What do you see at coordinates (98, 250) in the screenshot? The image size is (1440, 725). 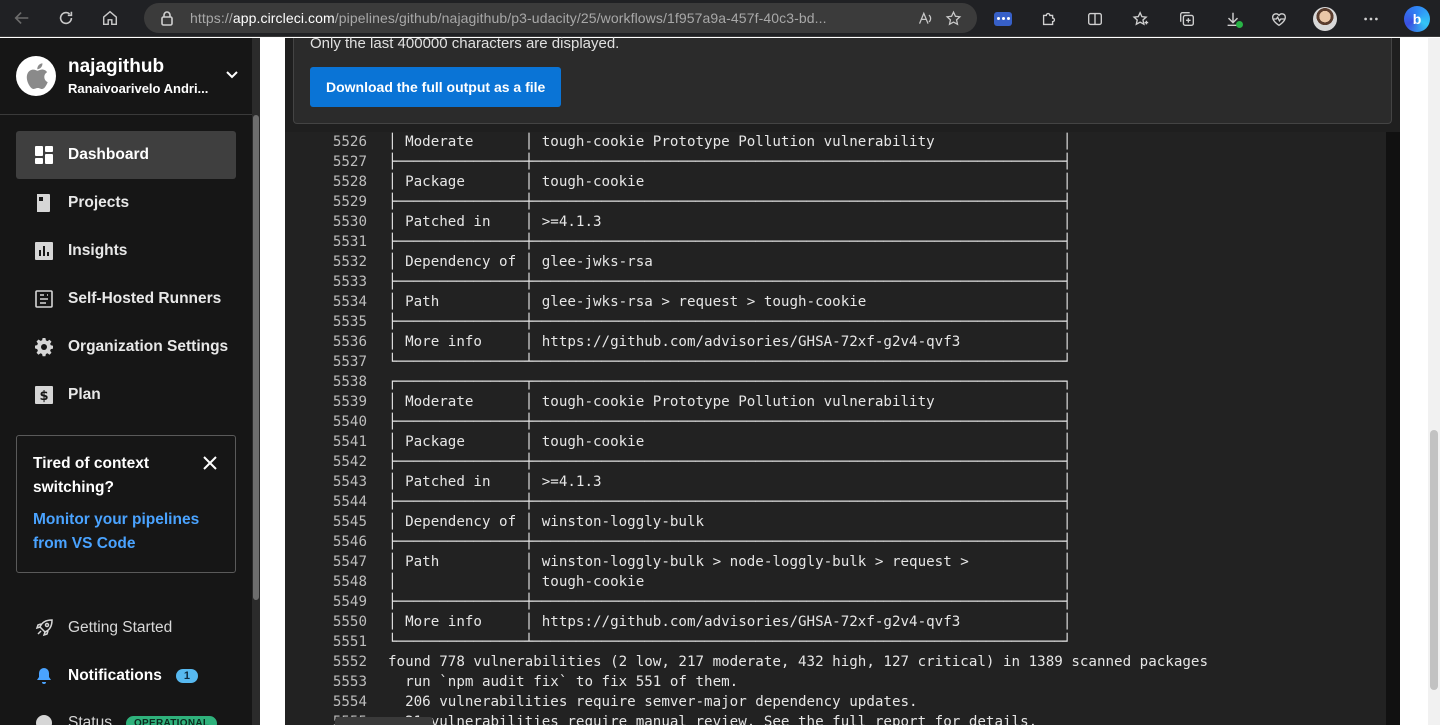 I see `sidebar-item-label: Insights` at bounding box center [98, 250].